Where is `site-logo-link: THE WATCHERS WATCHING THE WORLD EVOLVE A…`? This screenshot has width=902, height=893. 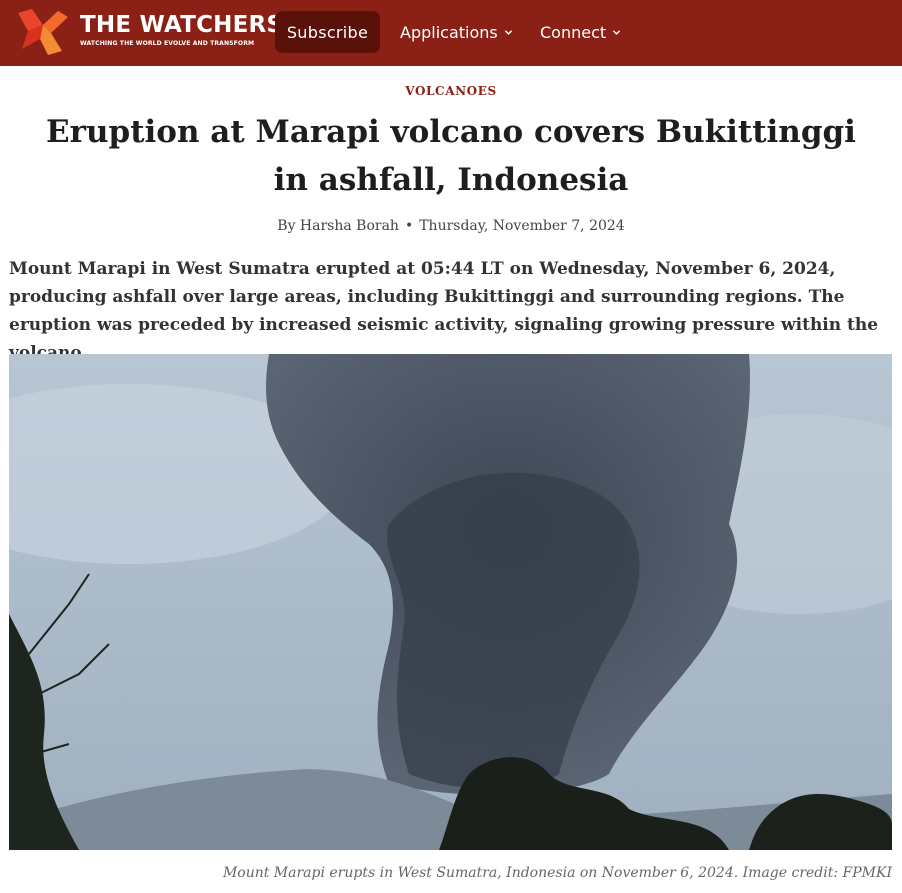 site-logo-link: THE WATCHERS WATCHING THE WORLD EVOLVE A… is located at coordinates (150, 32).